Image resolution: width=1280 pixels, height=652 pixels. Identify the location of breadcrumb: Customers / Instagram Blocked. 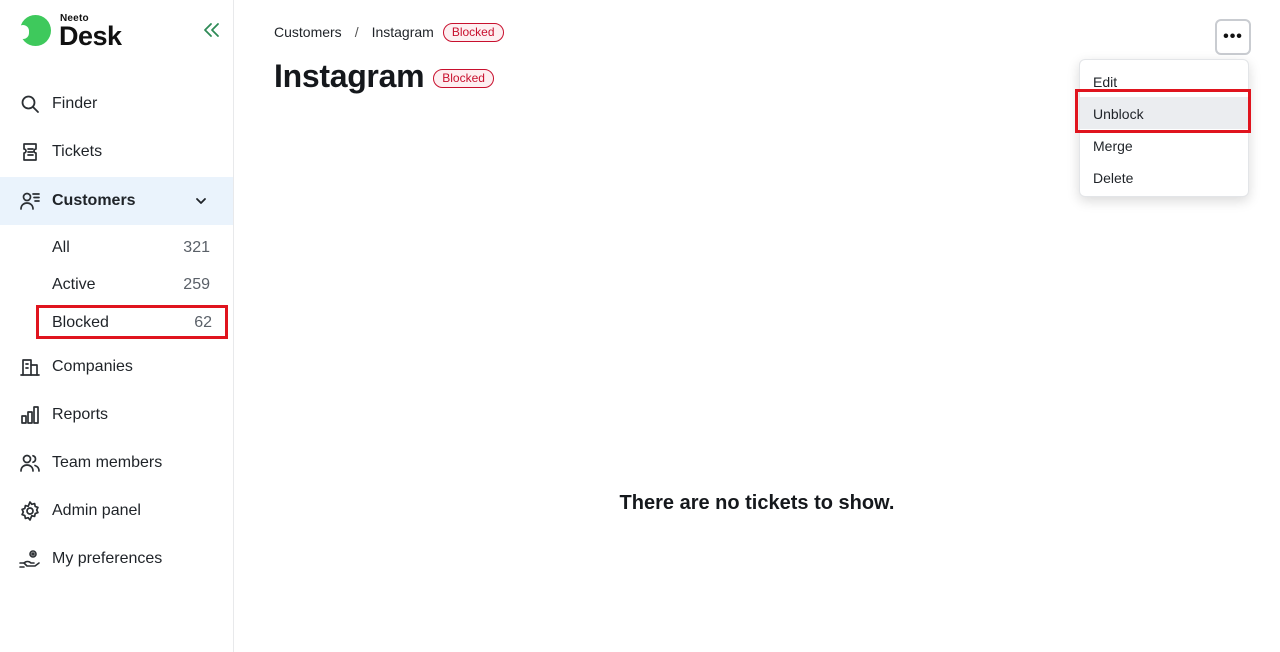
(389, 32).